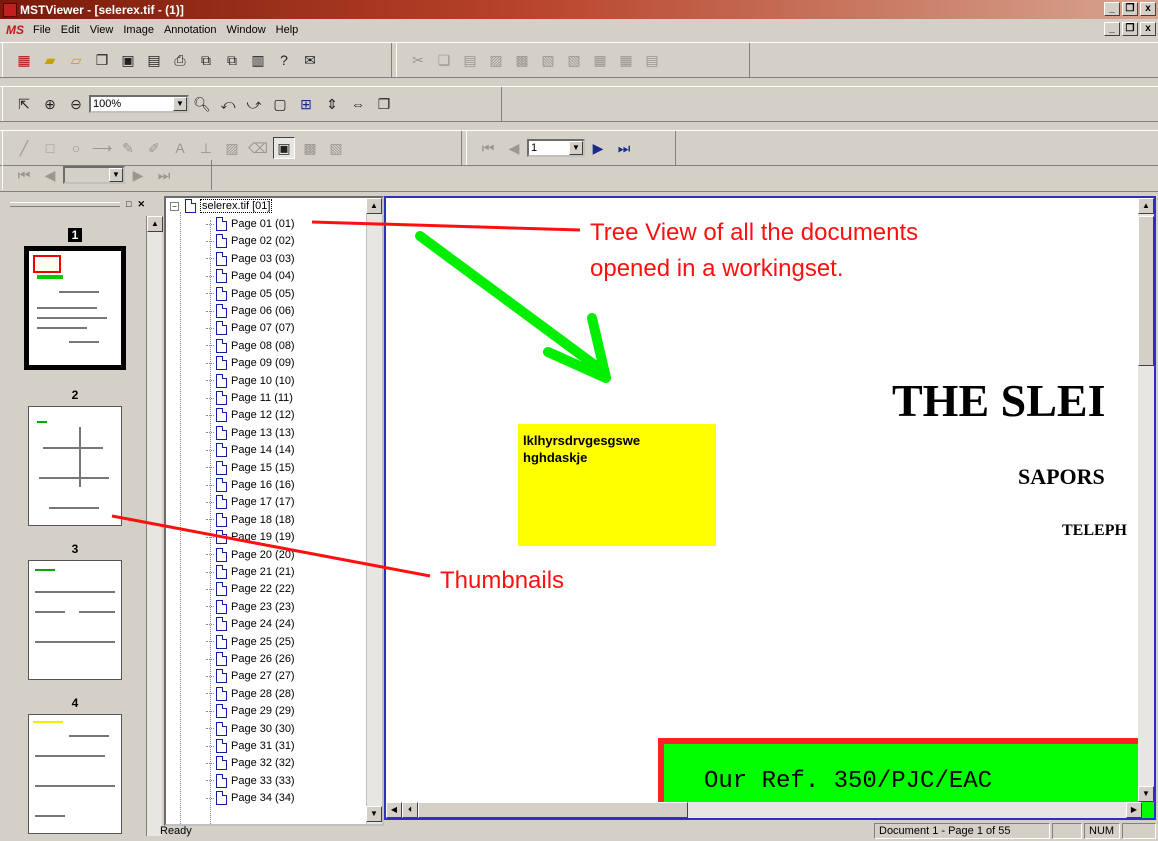 The image size is (1158, 841). I want to click on maximize-button: ❐, so click(1130, 9).